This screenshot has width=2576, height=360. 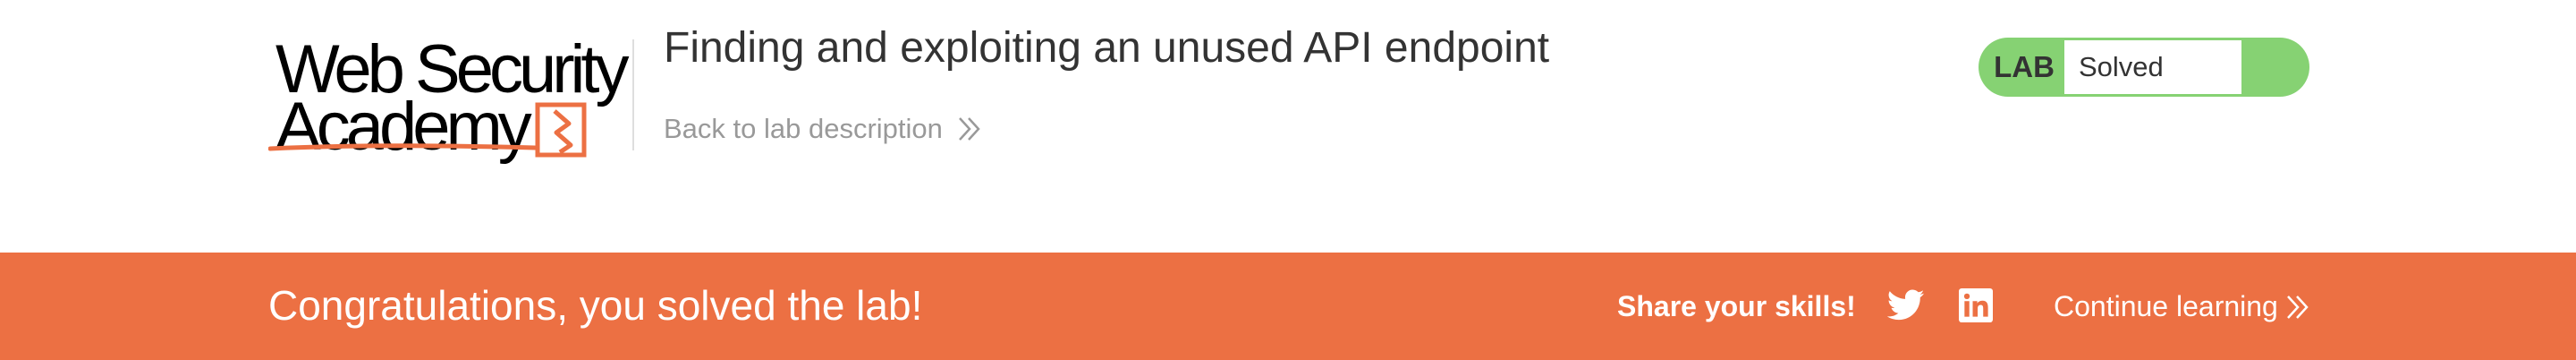 I want to click on congratulations-message: Congratulations, you solved the lab!, so click(x=595, y=305).